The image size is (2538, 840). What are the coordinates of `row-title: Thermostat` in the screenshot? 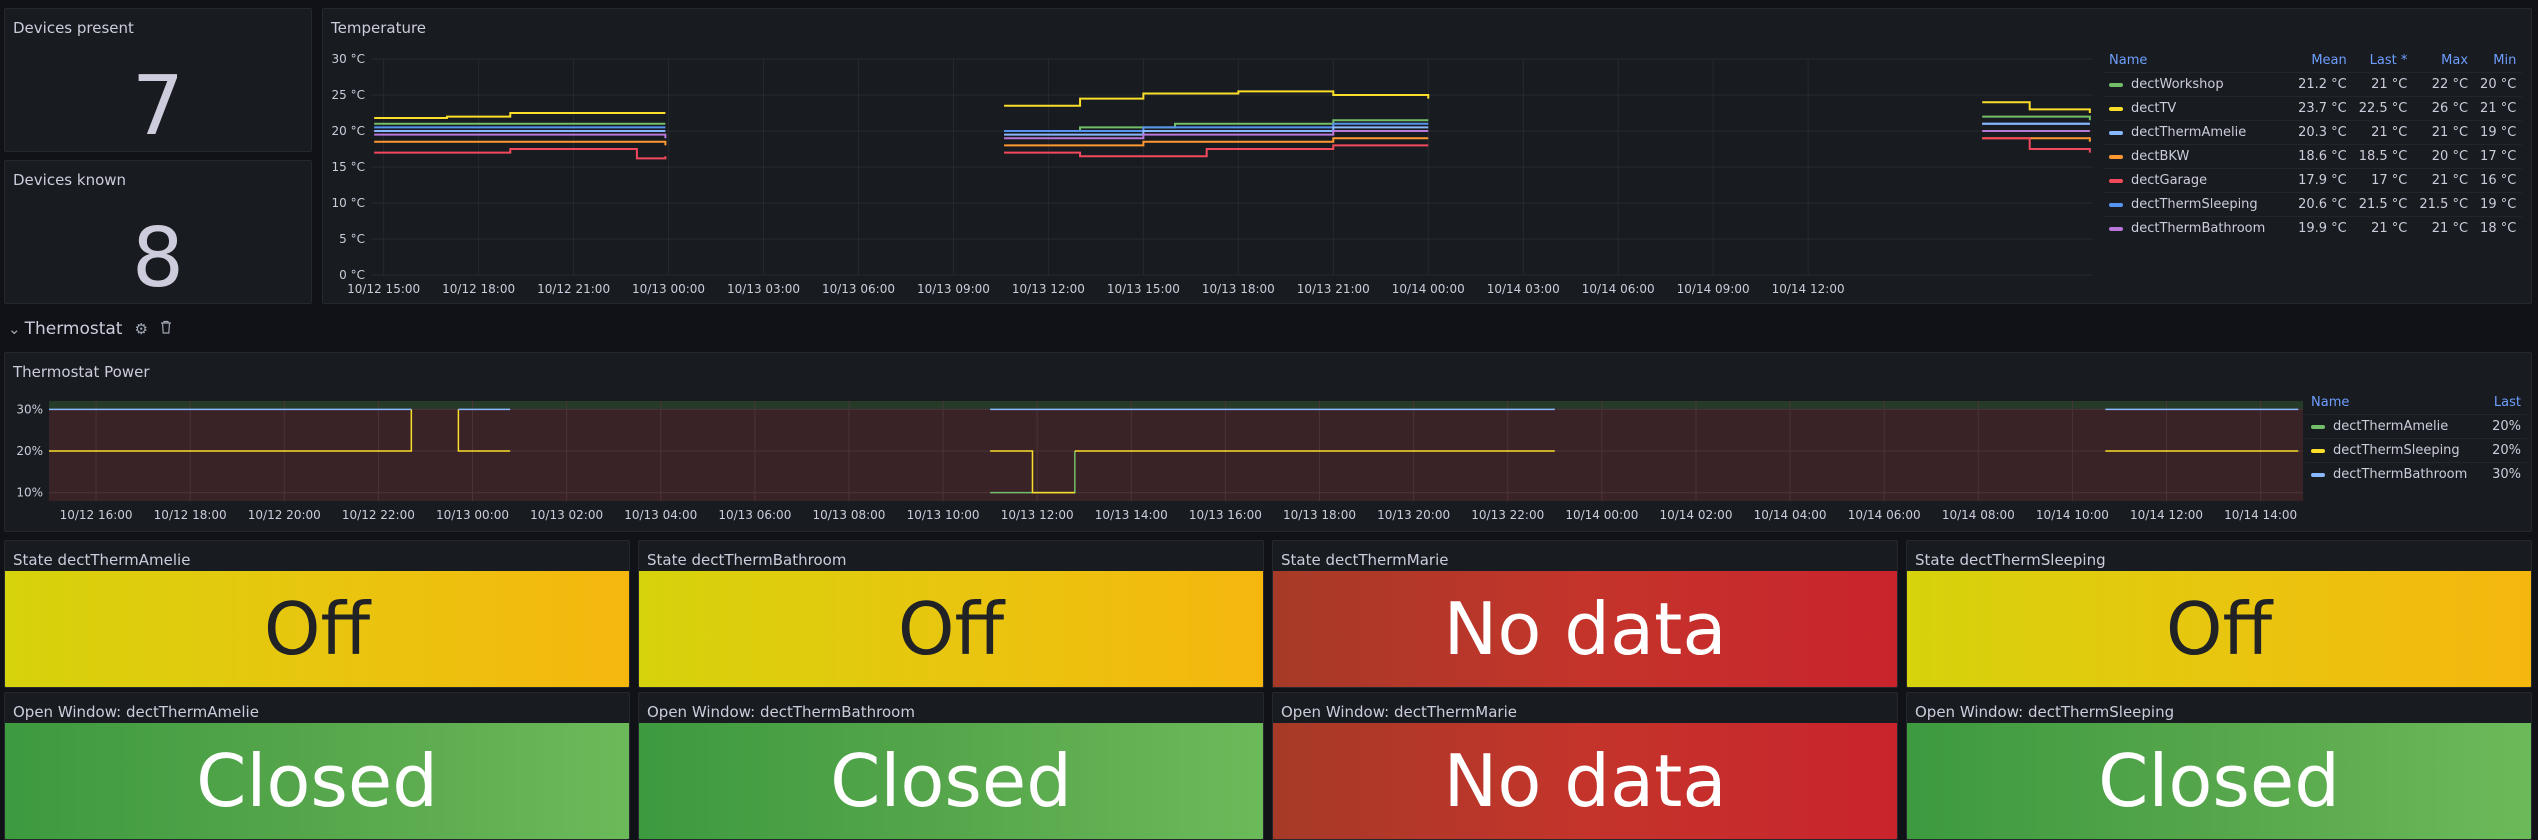 It's located at (74, 329).